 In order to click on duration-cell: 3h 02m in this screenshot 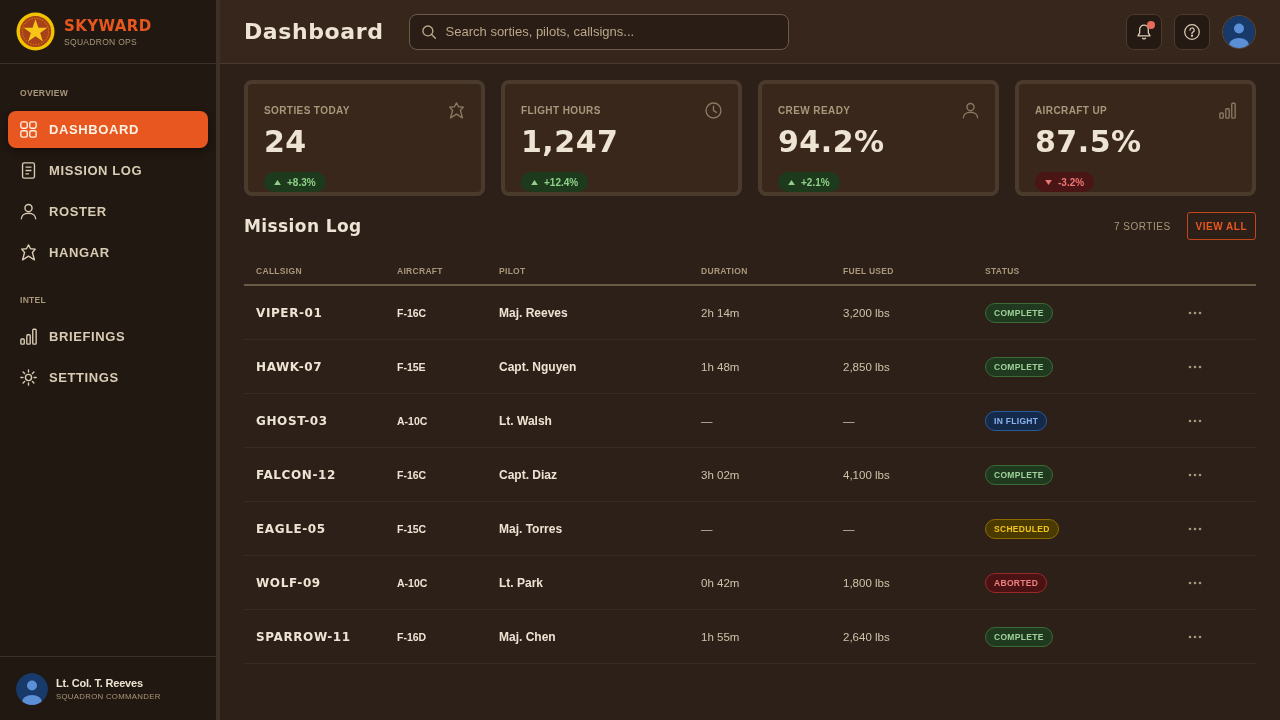, I will do `click(720, 474)`.